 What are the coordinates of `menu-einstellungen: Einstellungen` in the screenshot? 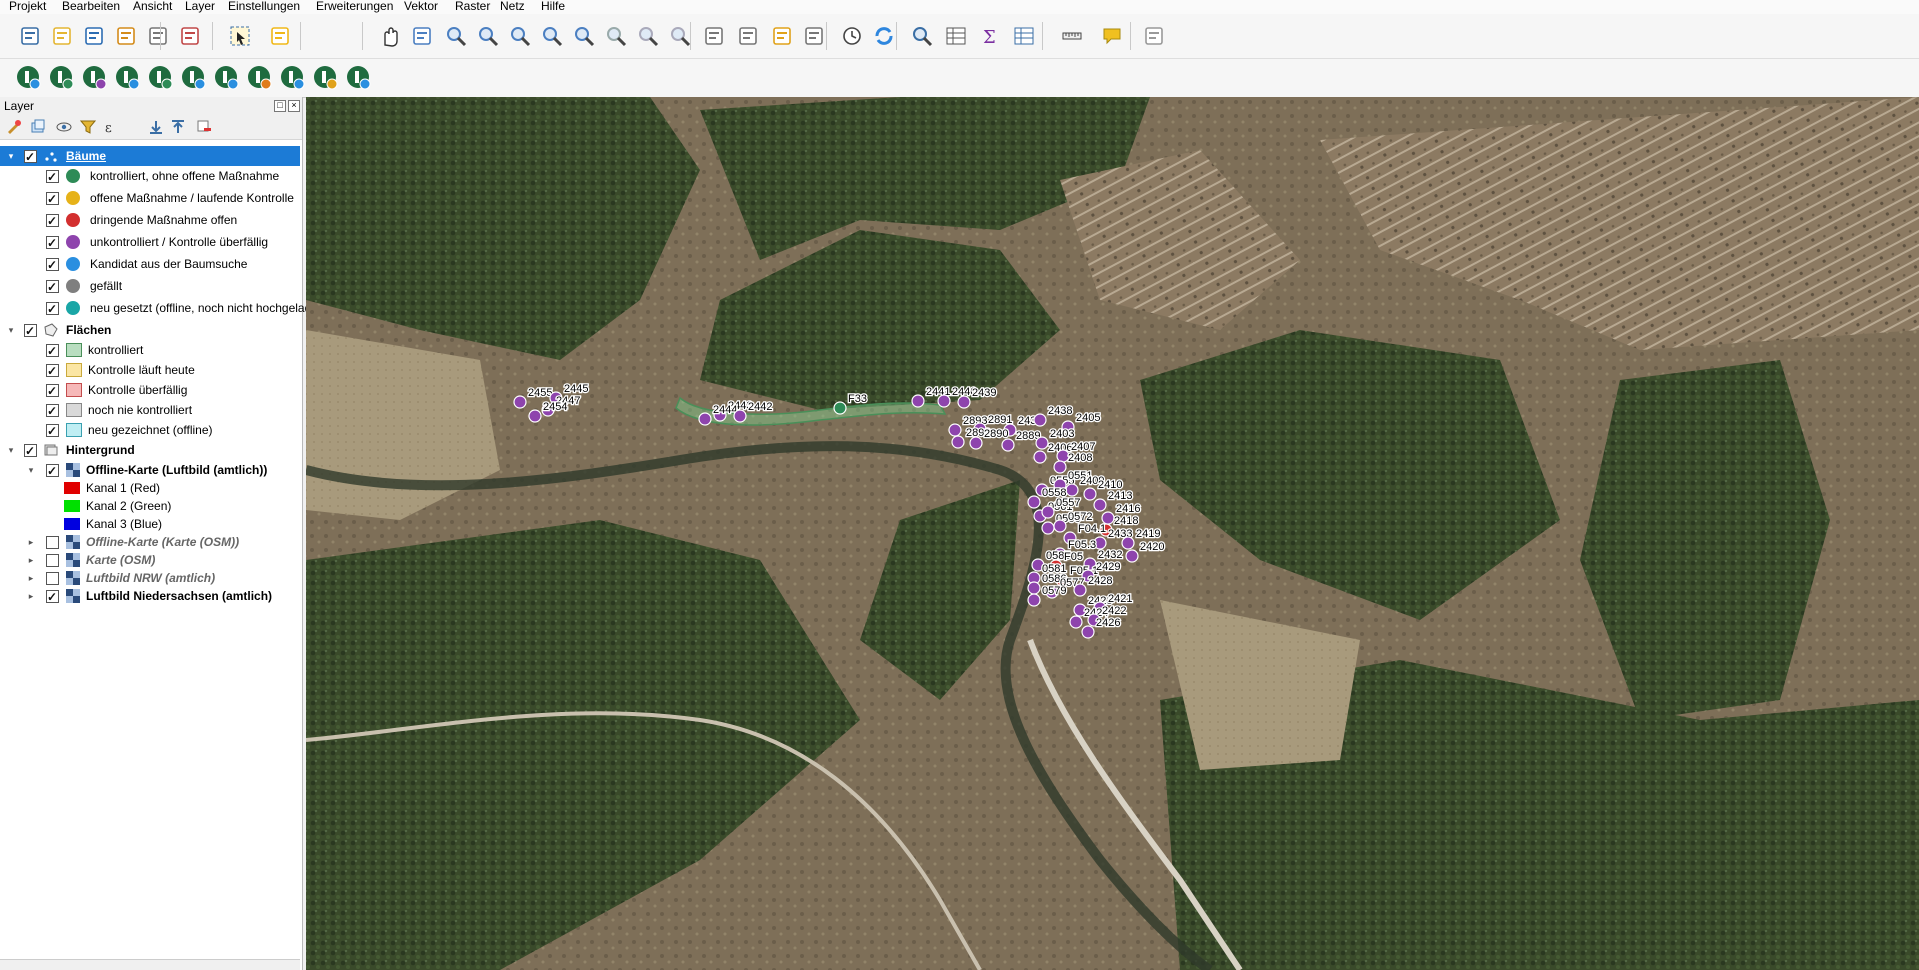 It's located at (264, 6).